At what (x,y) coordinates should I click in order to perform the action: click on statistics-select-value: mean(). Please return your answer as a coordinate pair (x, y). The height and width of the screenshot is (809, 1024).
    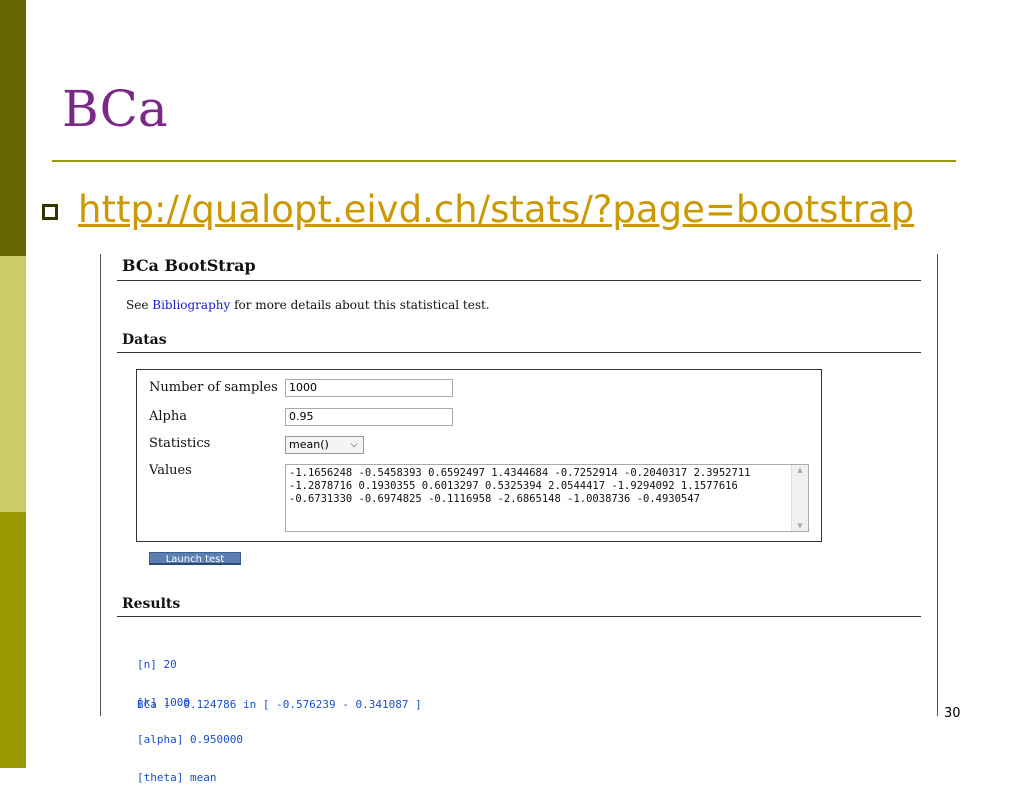
    Looking at the image, I should click on (309, 444).